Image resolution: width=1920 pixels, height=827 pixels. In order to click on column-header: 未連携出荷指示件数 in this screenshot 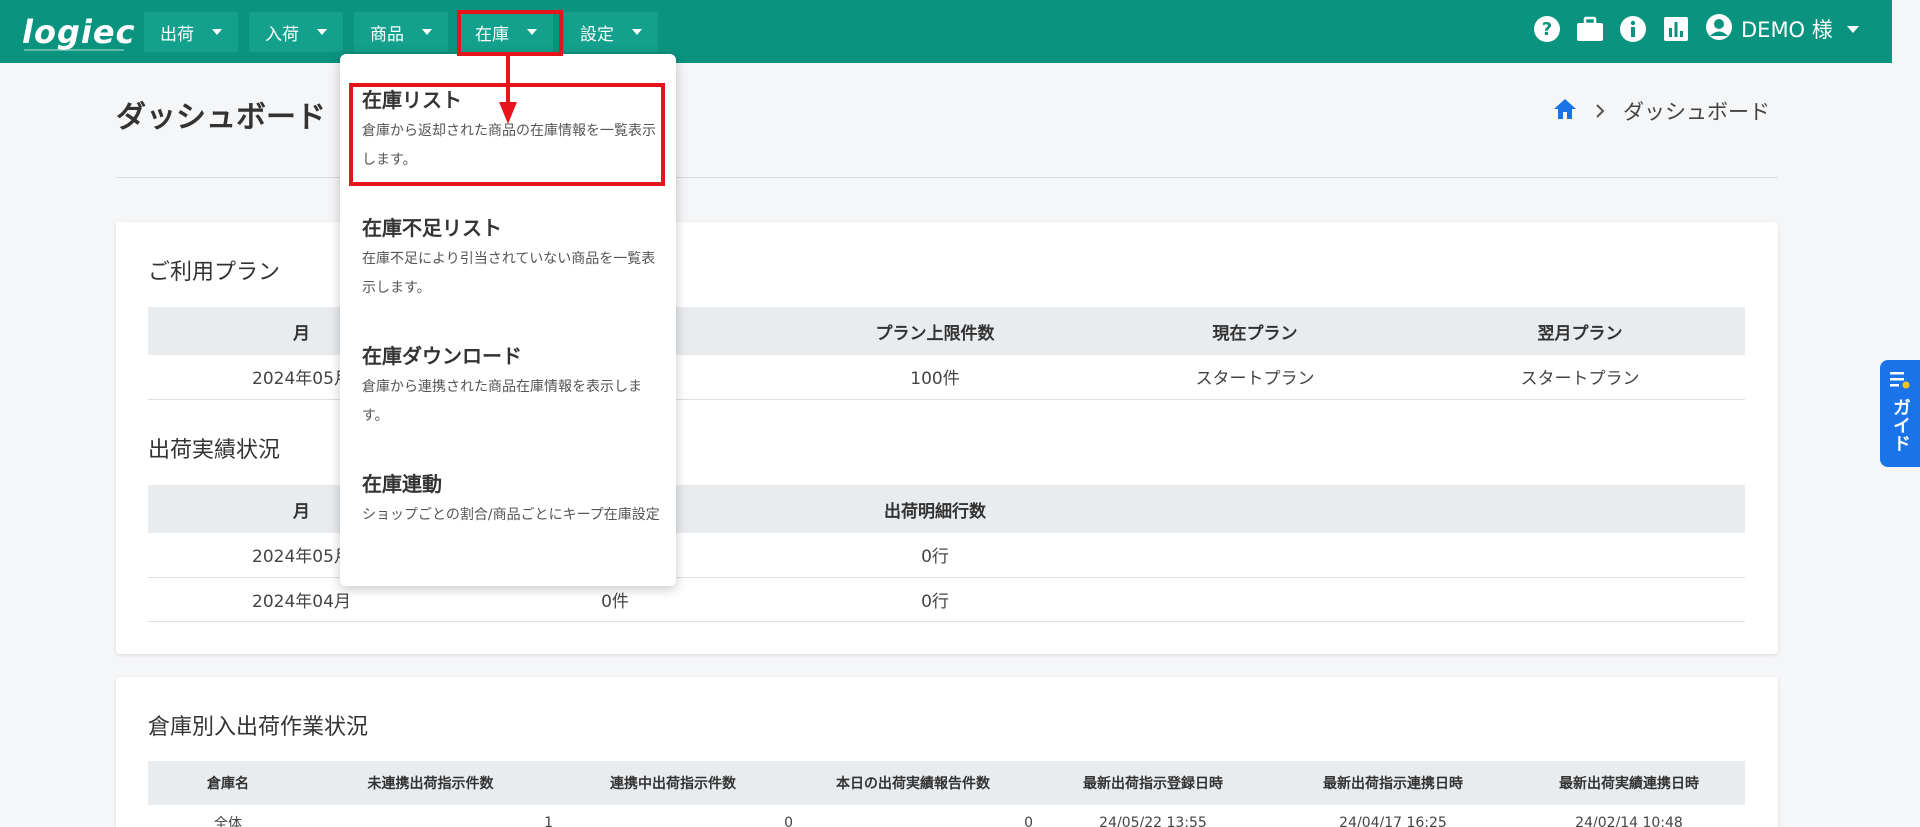, I will do `click(430, 783)`.